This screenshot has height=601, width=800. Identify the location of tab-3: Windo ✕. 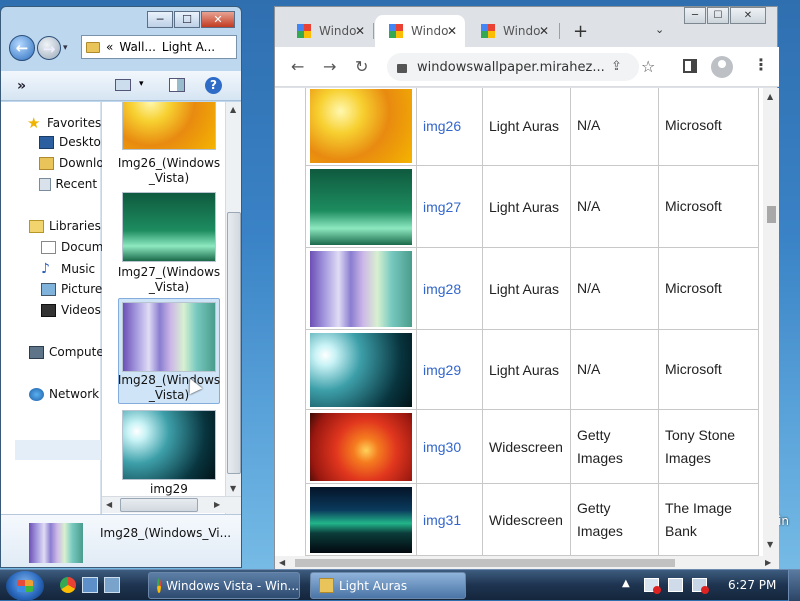
(512, 31).